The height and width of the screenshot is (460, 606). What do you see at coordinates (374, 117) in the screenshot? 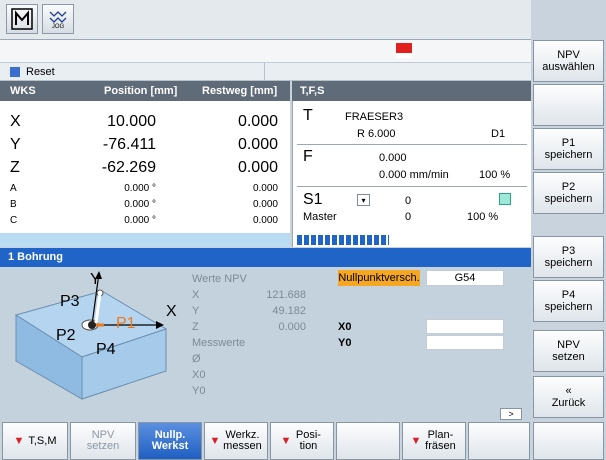
I see `tool-name: FRAESER3` at bounding box center [374, 117].